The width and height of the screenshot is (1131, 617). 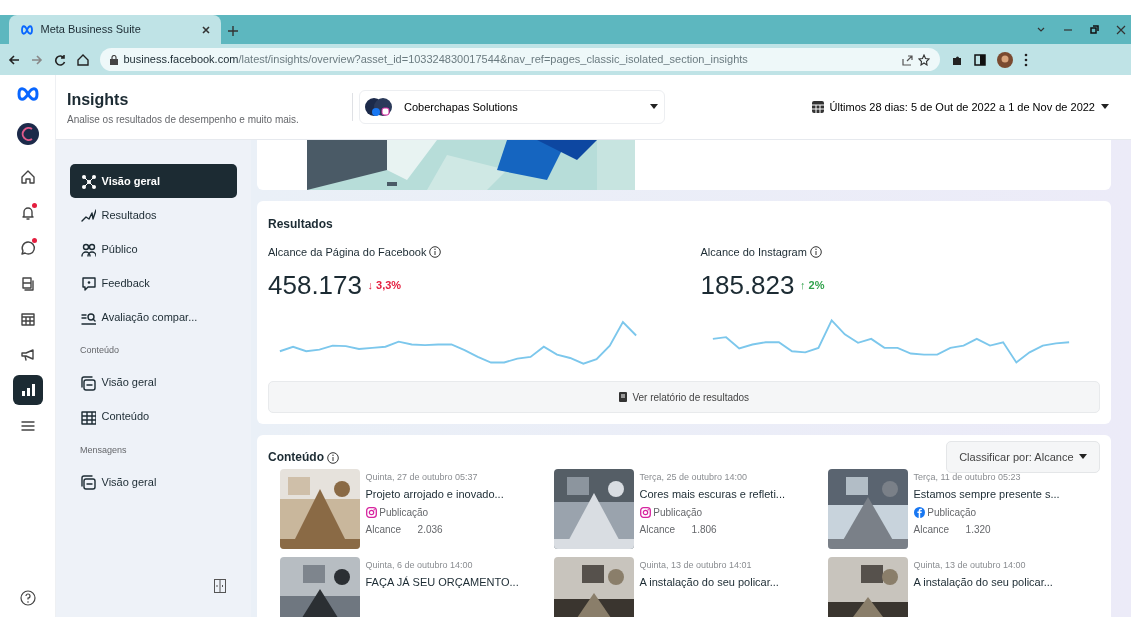 I want to click on profile-avatar-icon, so click(x=1005, y=59).